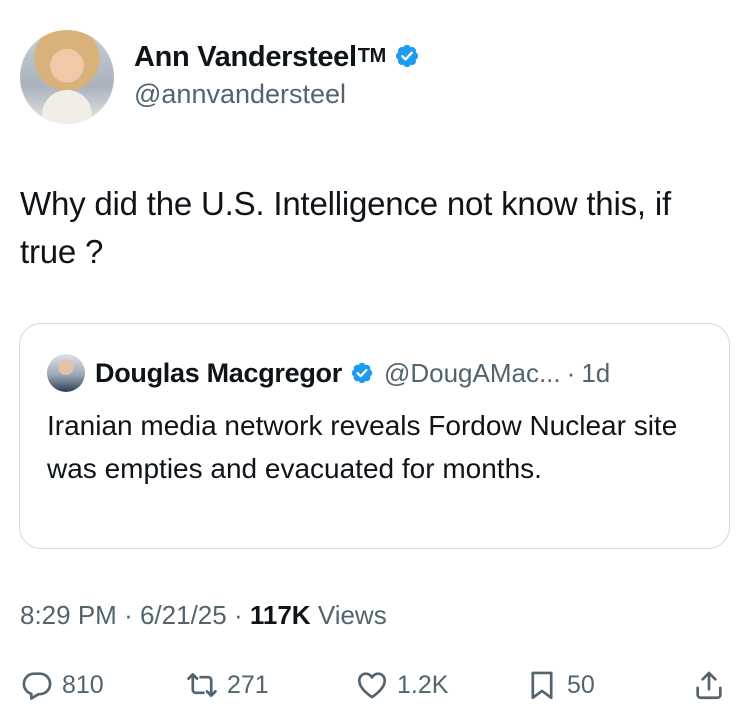 The height and width of the screenshot is (727, 750). Describe the element at coordinates (245, 56) in the screenshot. I see `author-display-name-text: Ann Vandersteel` at that location.